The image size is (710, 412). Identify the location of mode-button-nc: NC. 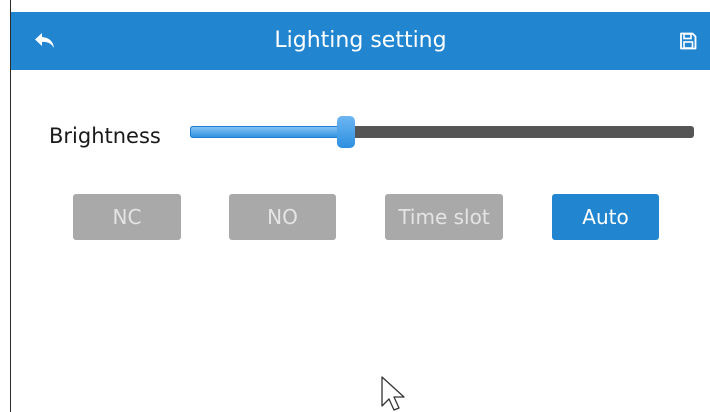
(127, 217).